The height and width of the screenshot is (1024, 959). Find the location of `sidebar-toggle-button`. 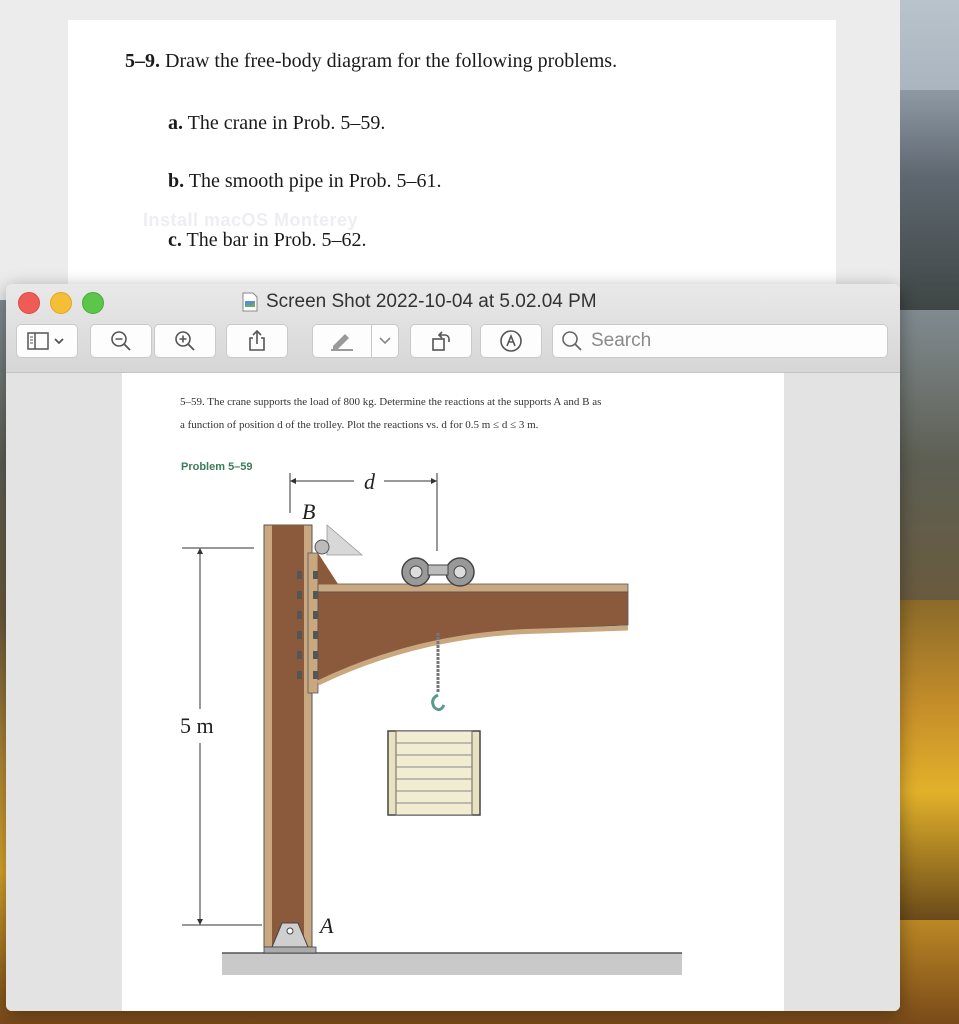

sidebar-toggle-button is located at coordinates (47, 341).